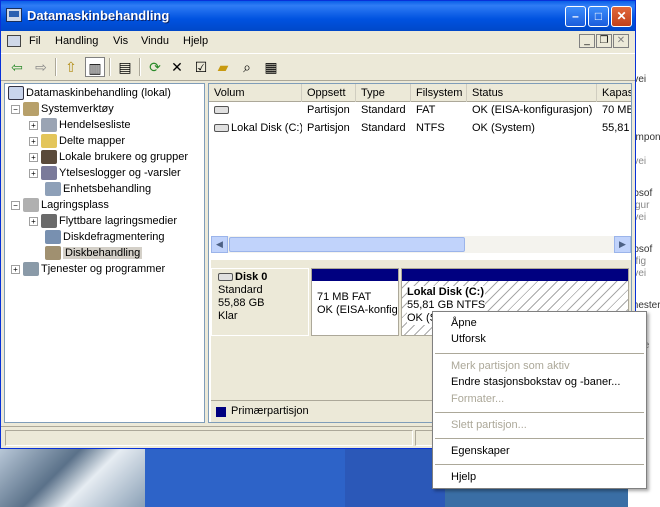 This screenshot has height=507, width=660. What do you see at coordinates (77, 141) in the screenshot?
I see `tree-item-shared-folders: + Delte mapper` at bounding box center [77, 141].